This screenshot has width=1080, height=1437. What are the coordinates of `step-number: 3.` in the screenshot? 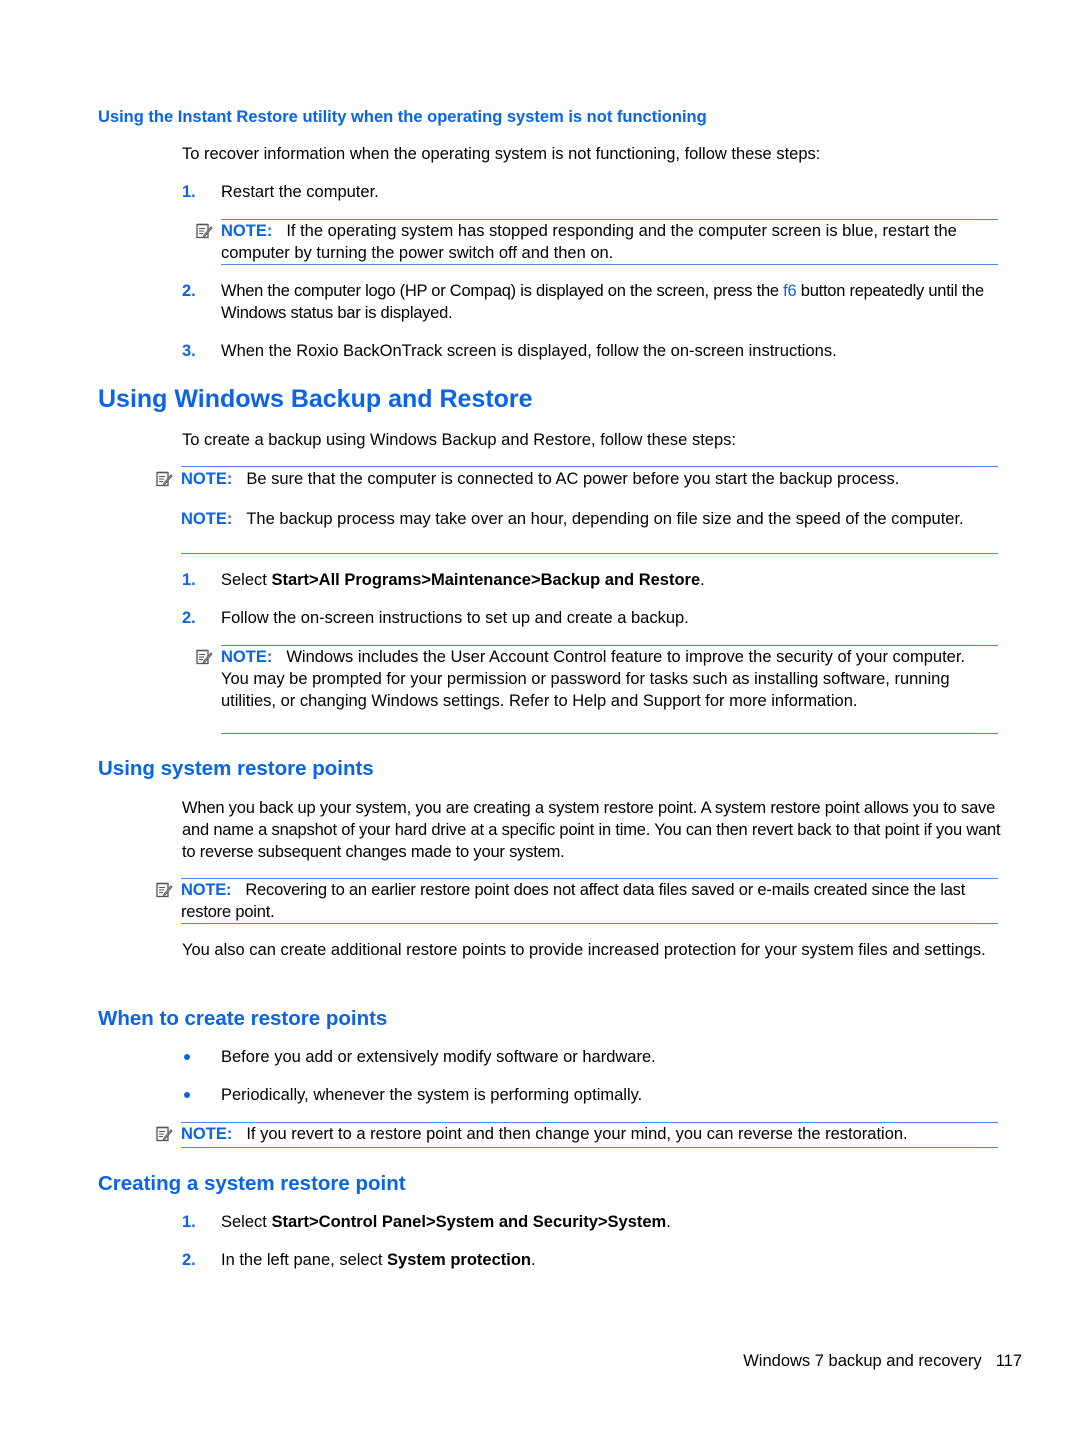 It's located at (189, 351).